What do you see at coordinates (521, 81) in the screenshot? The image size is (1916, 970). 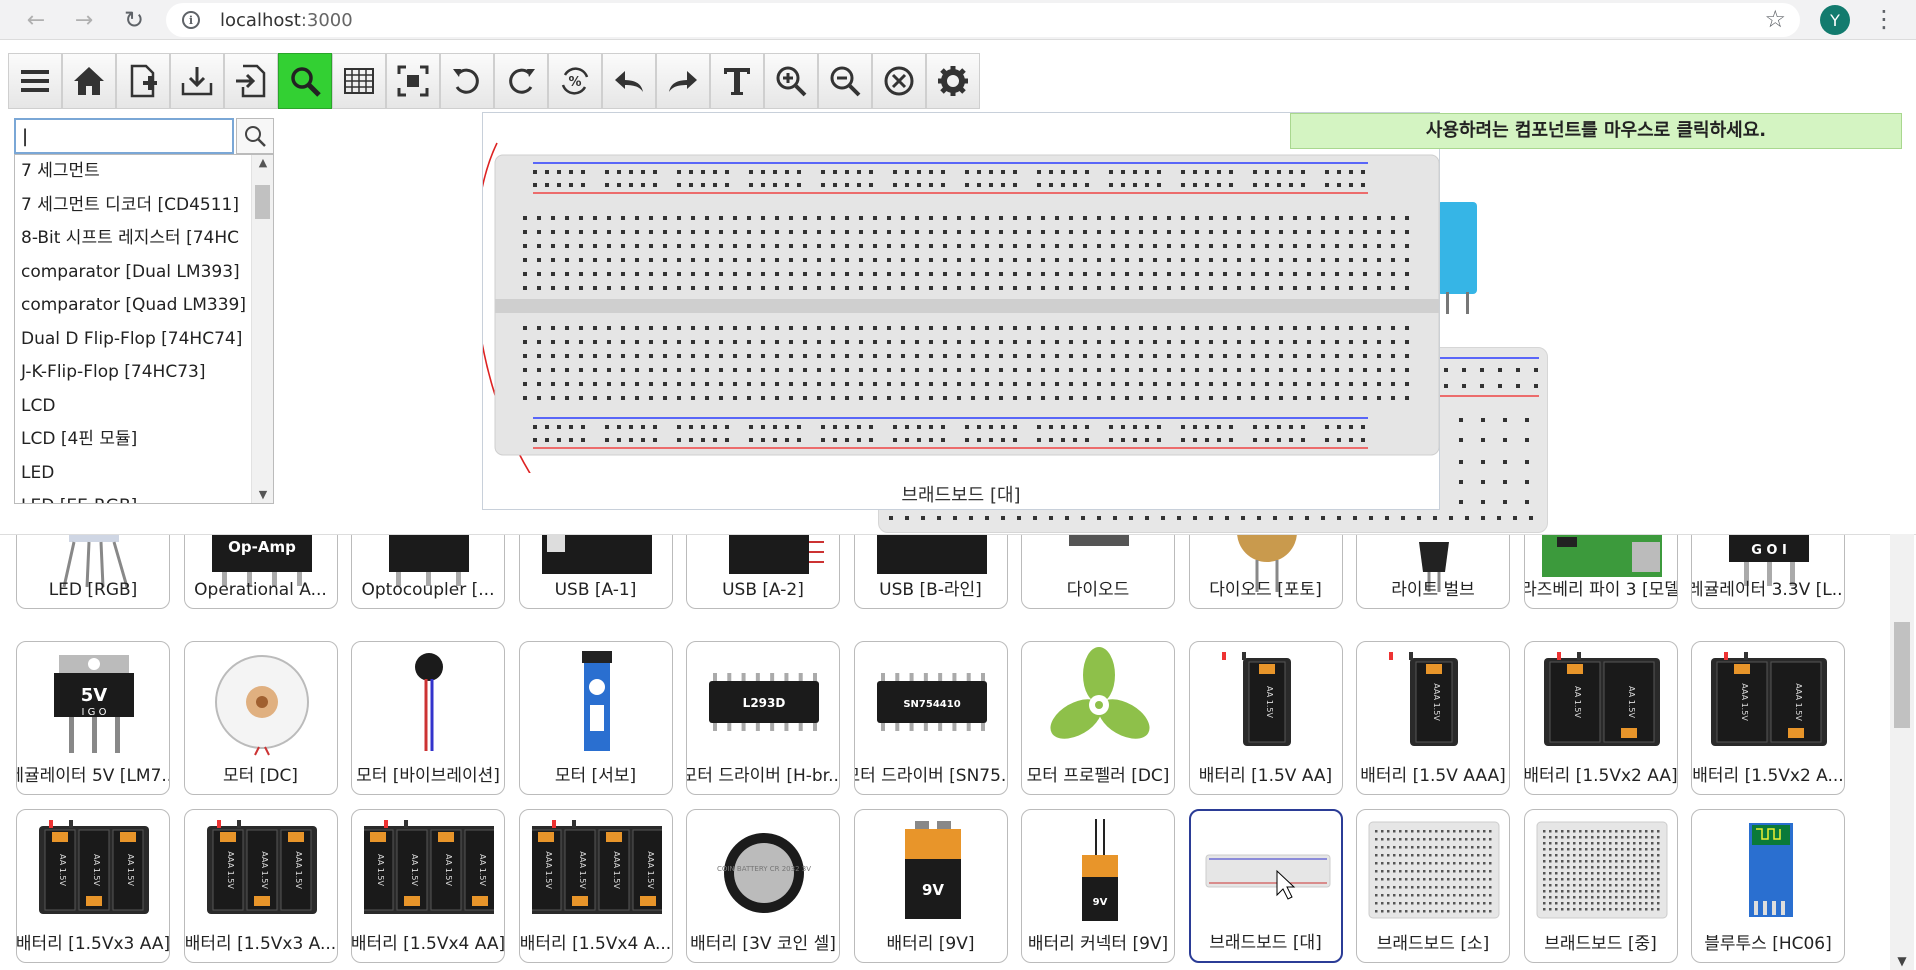 I see `rotate-right-button` at bounding box center [521, 81].